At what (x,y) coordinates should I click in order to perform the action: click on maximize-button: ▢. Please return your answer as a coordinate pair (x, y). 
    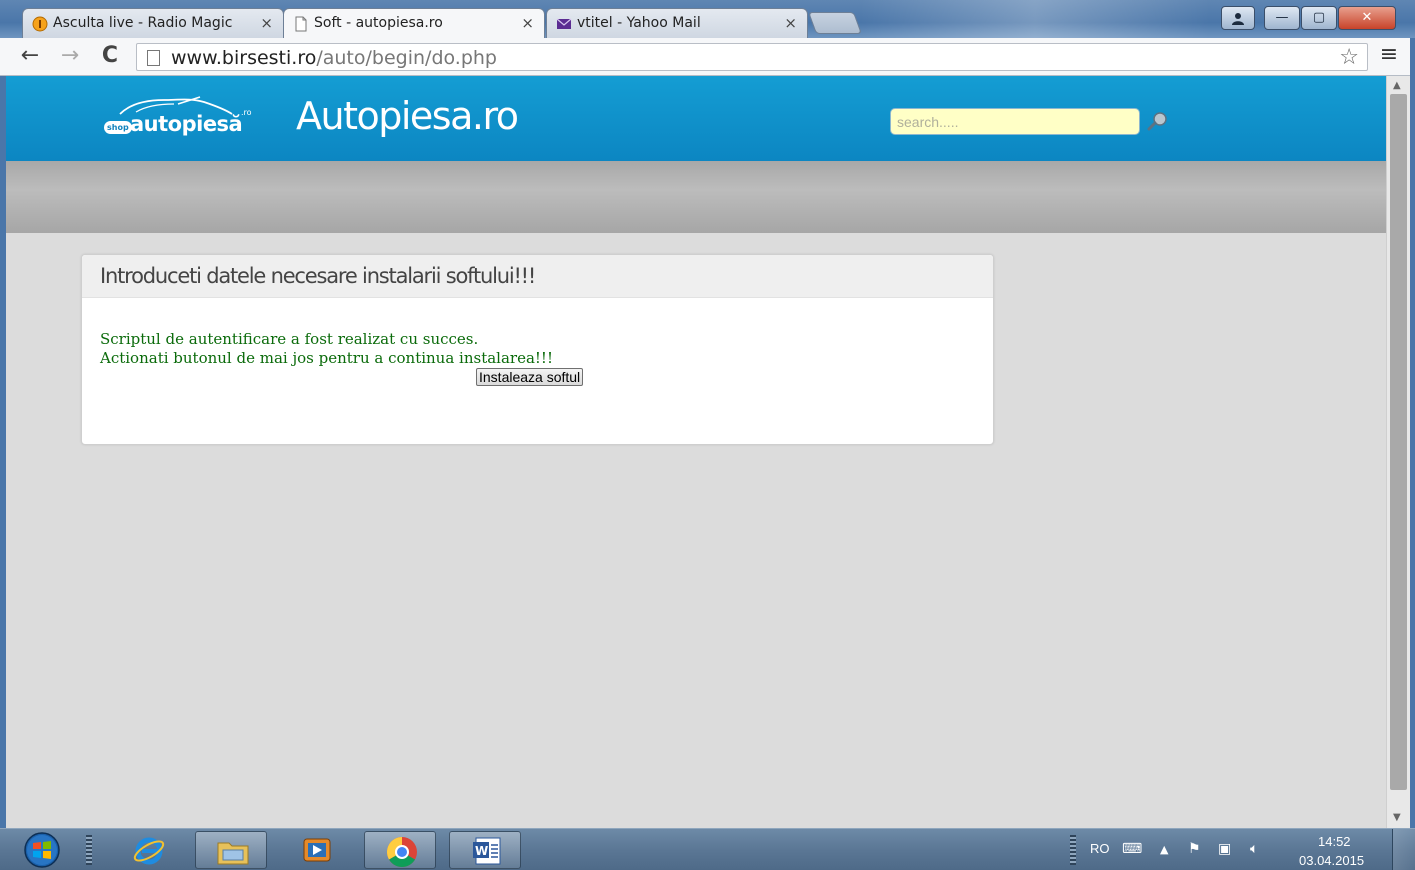
    Looking at the image, I should click on (1319, 18).